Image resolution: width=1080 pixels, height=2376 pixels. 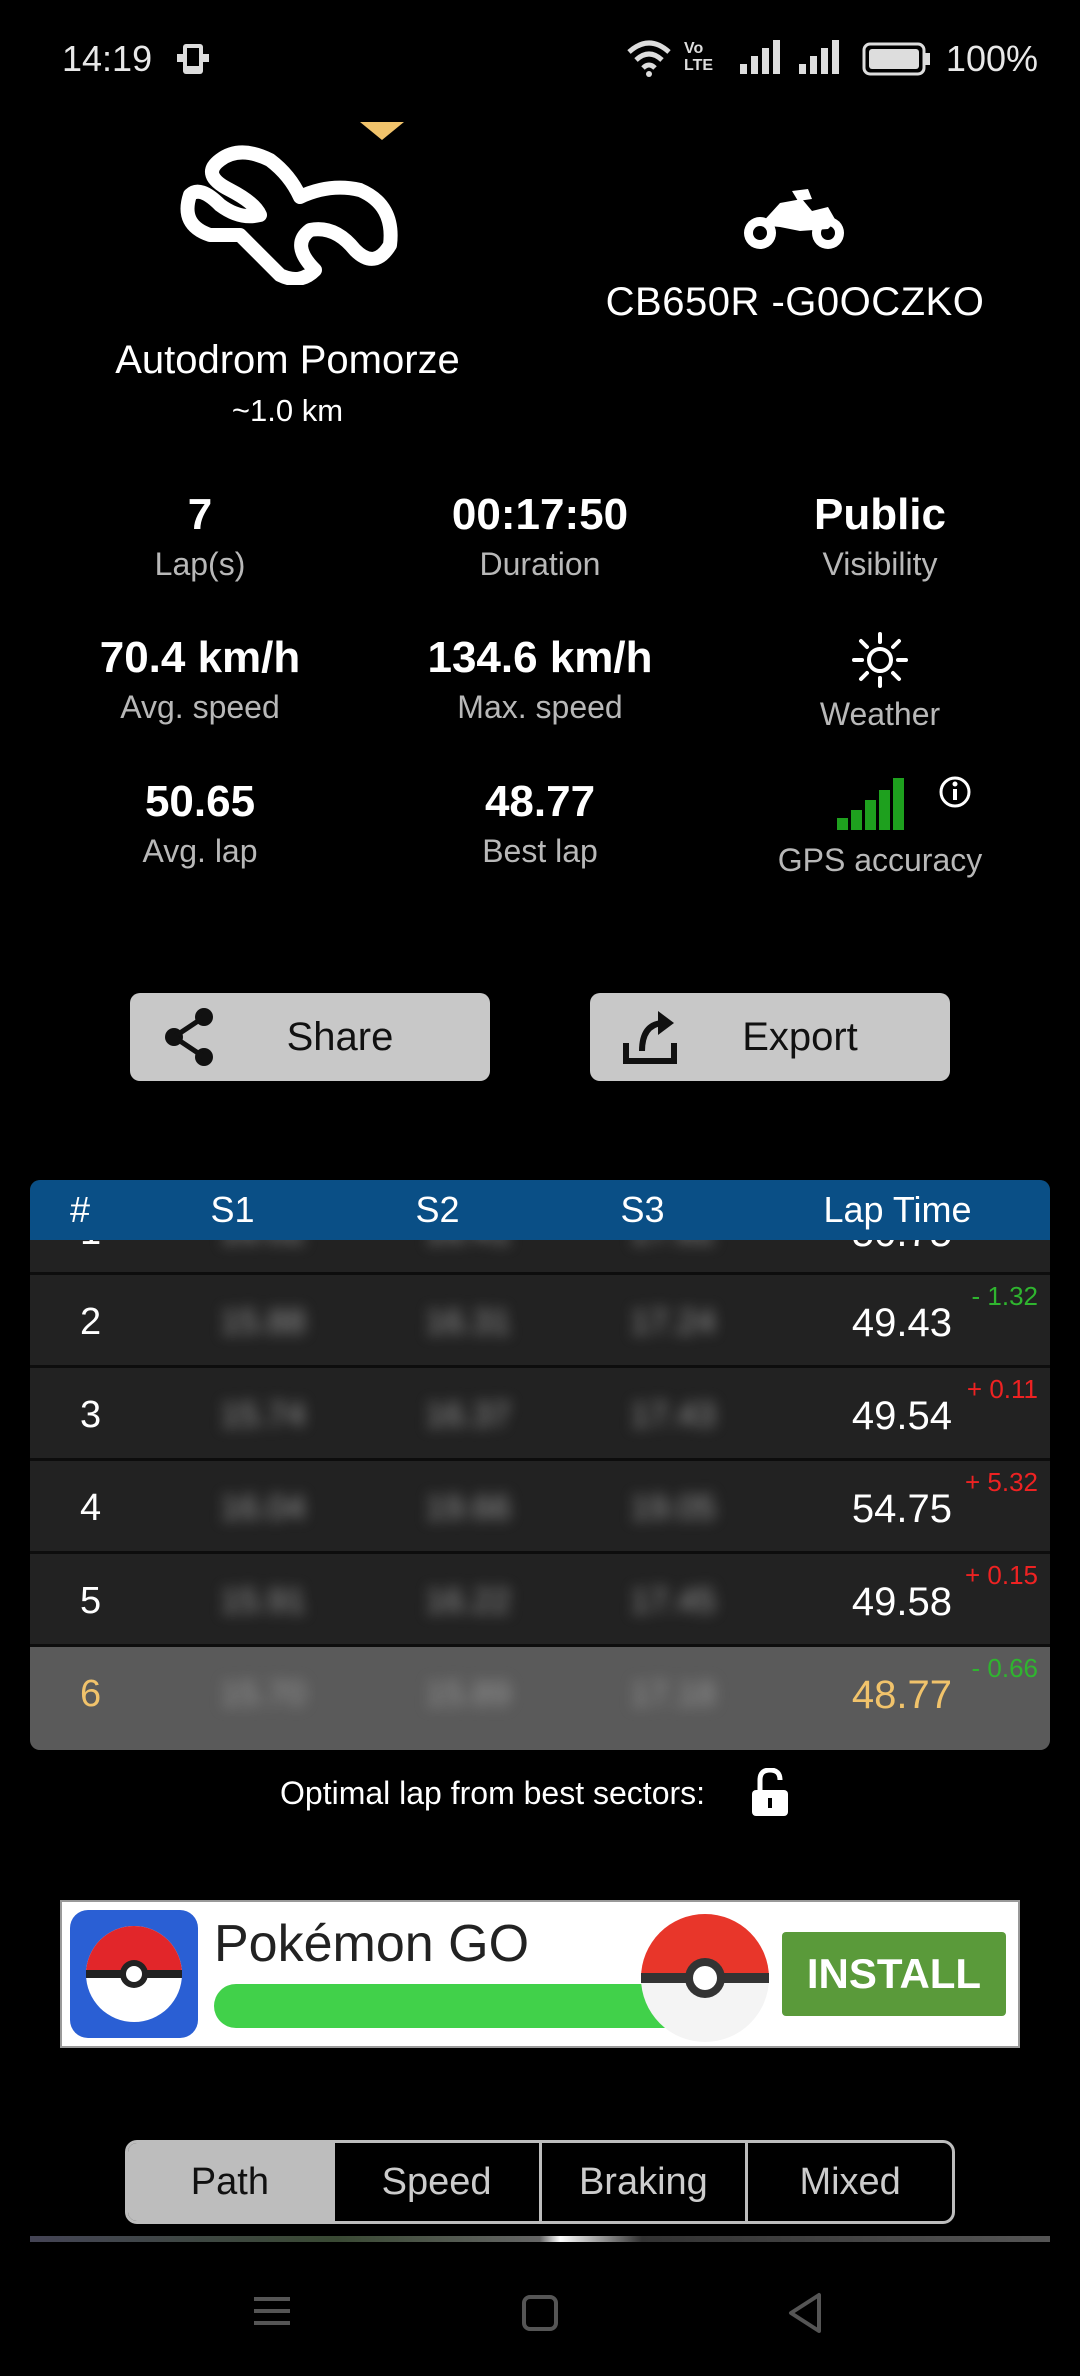 What do you see at coordinates (901, 1602) in the screenshot?
I see `lap-time: 49.58` at bounding box center [901, 1602].